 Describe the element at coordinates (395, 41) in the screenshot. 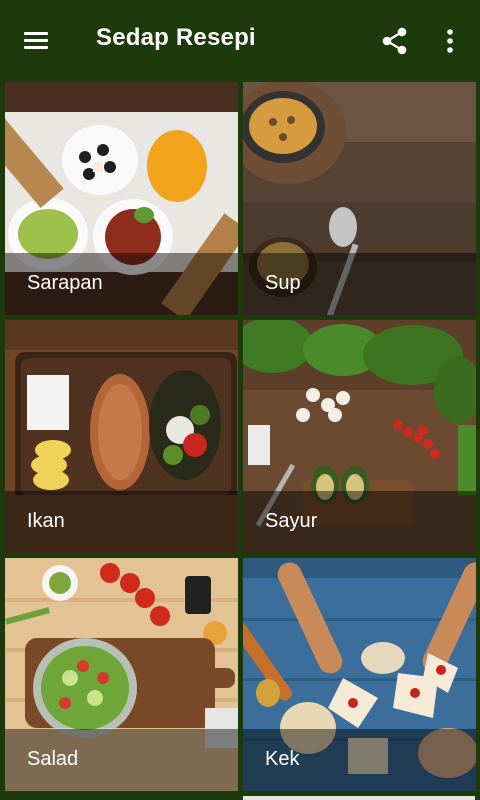

I see `share-icon` at that location.